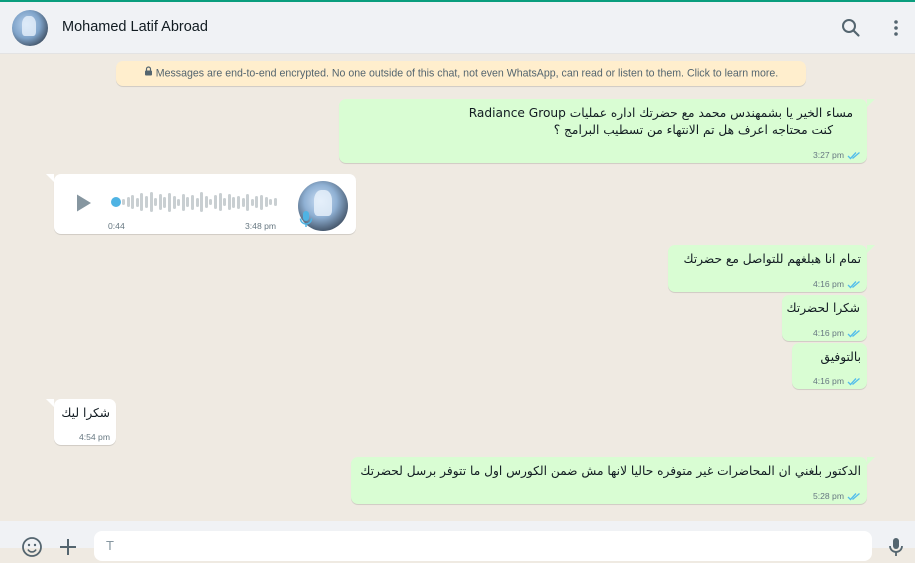 This screenshot has width=915, height=563. Describe the element at coordinates (823, 308) in the screenshot. I see `message-text-line: شكرا لحضرتك` at that location.